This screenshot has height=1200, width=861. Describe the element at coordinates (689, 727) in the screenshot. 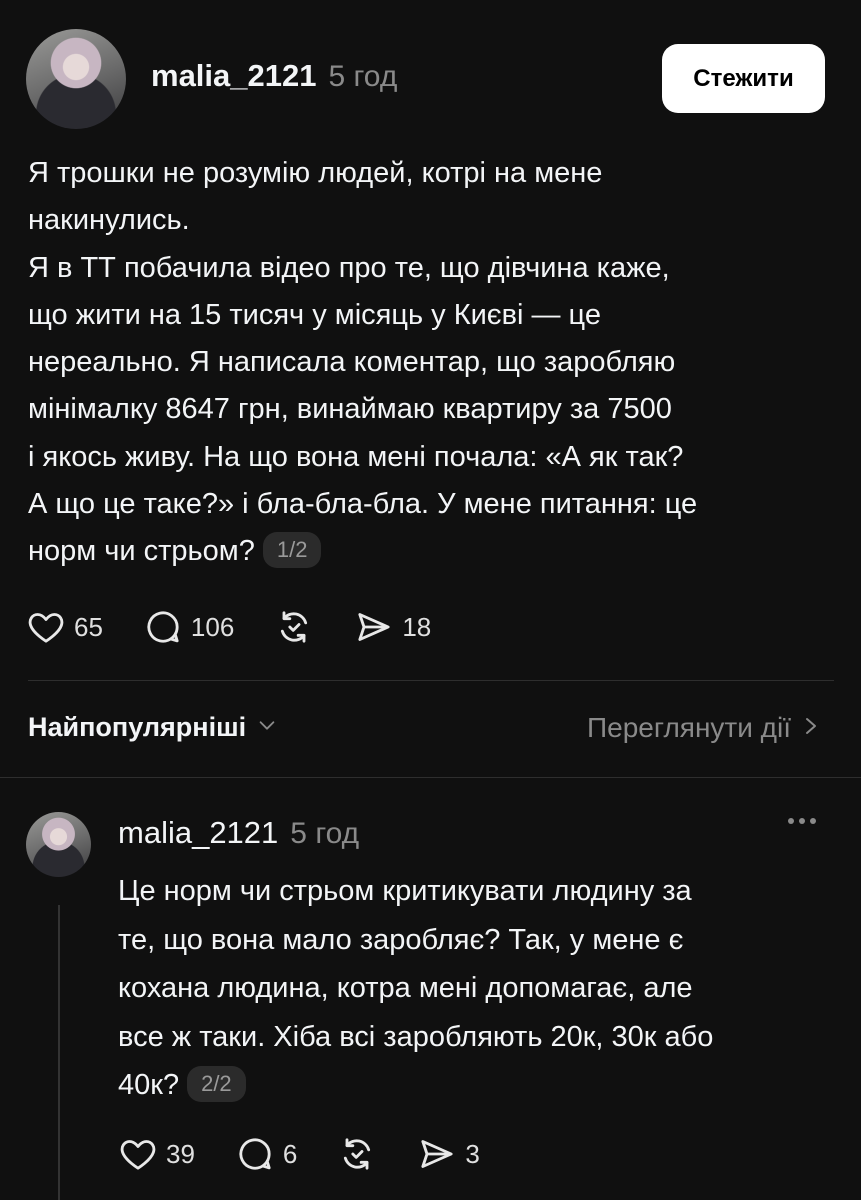

I see `activity-label: Переглянути дії` at that location.